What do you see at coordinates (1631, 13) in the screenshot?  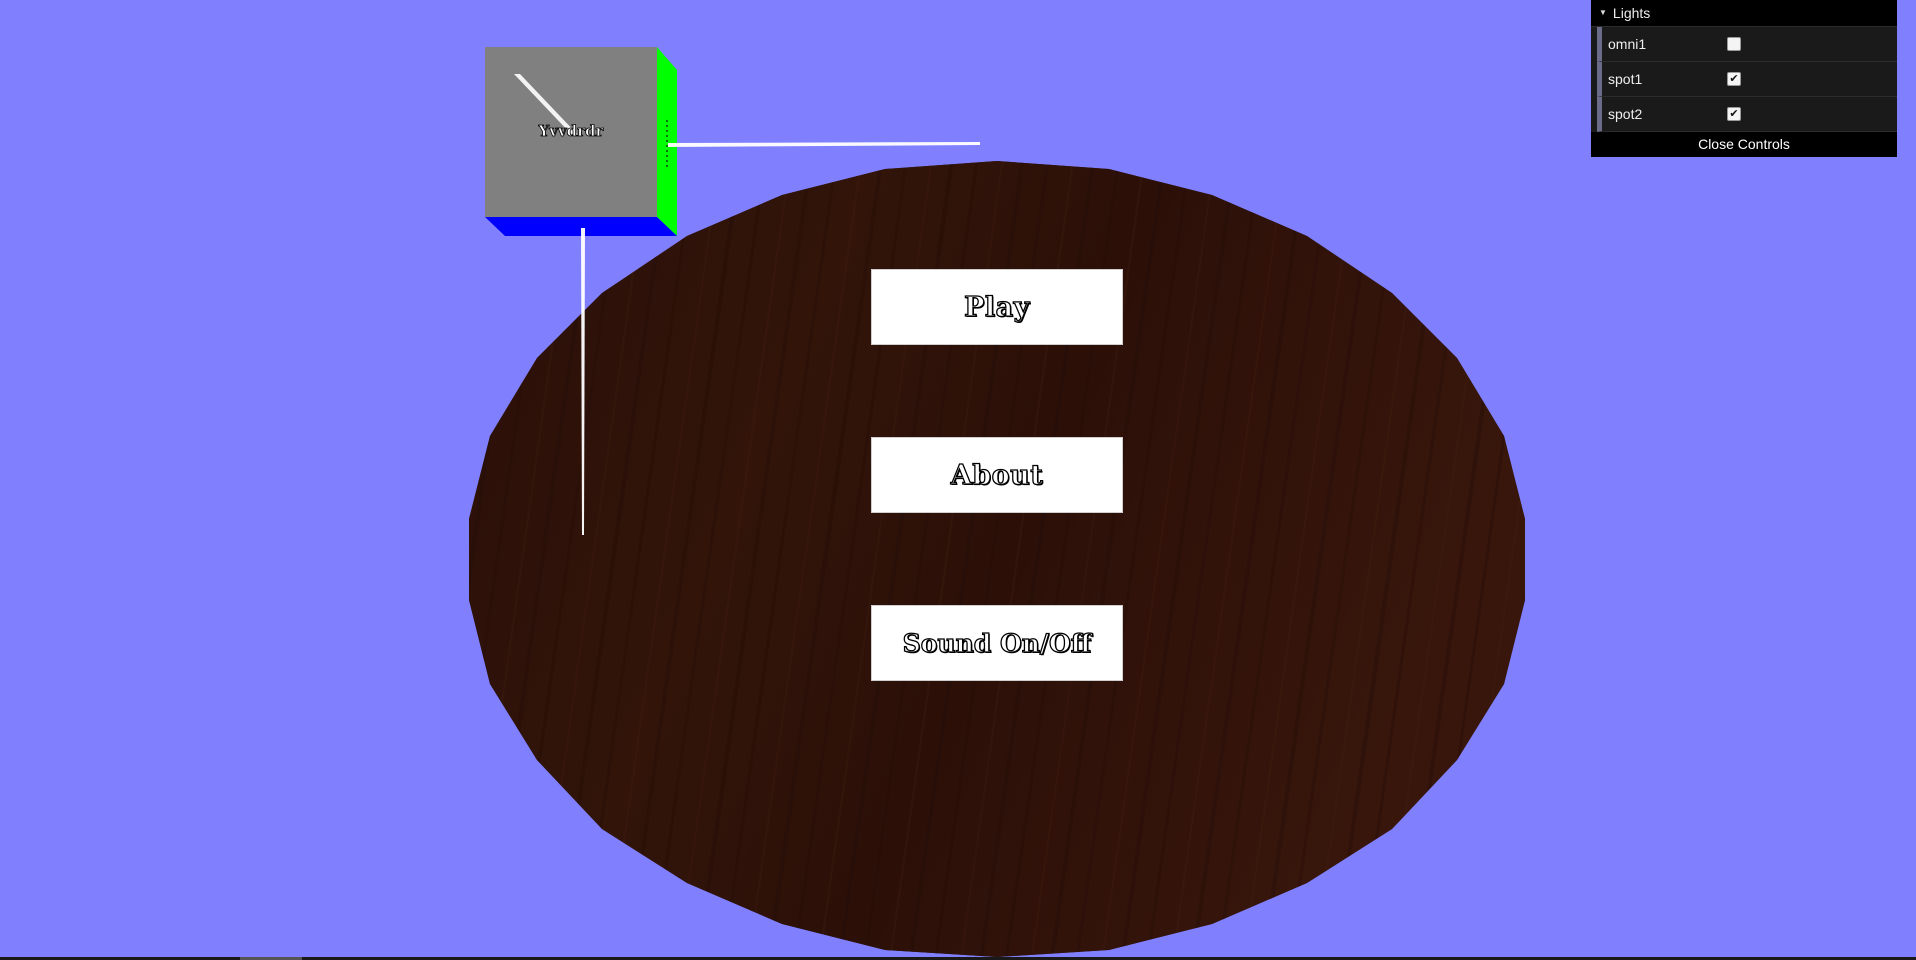 I see `lights-folder-title: Lights` at bounding box center [1631, 13].